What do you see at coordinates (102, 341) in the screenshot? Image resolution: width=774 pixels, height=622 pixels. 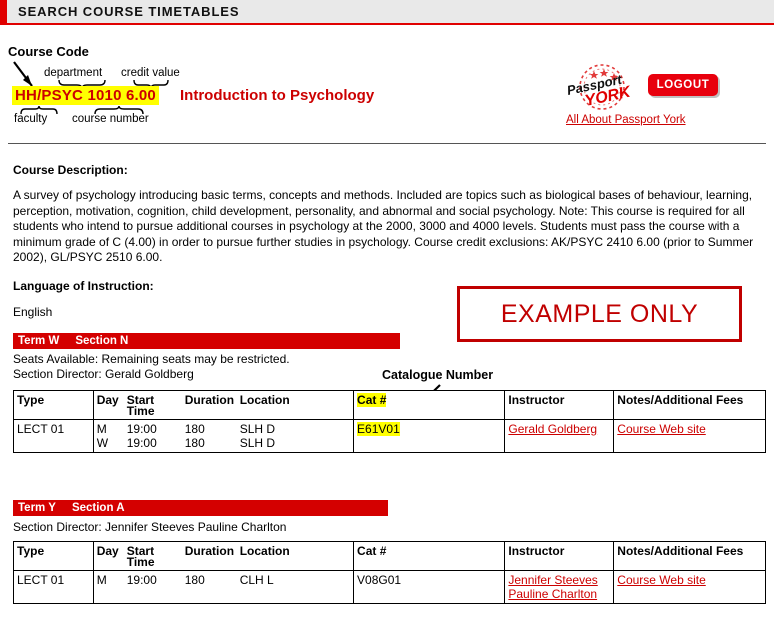 I see `term-banner-section-0: Section N` at bounding box center [102, 341].